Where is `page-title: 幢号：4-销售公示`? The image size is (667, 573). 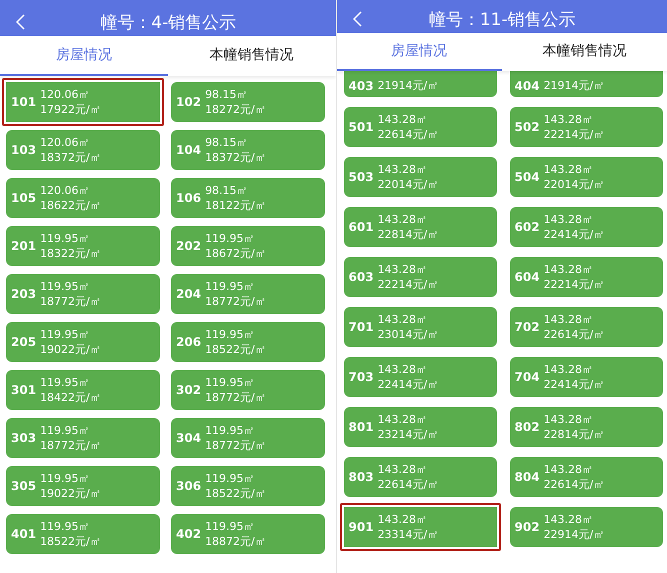
page-title: 幢号：4-销售公示 is located at coordinates (168, 23).